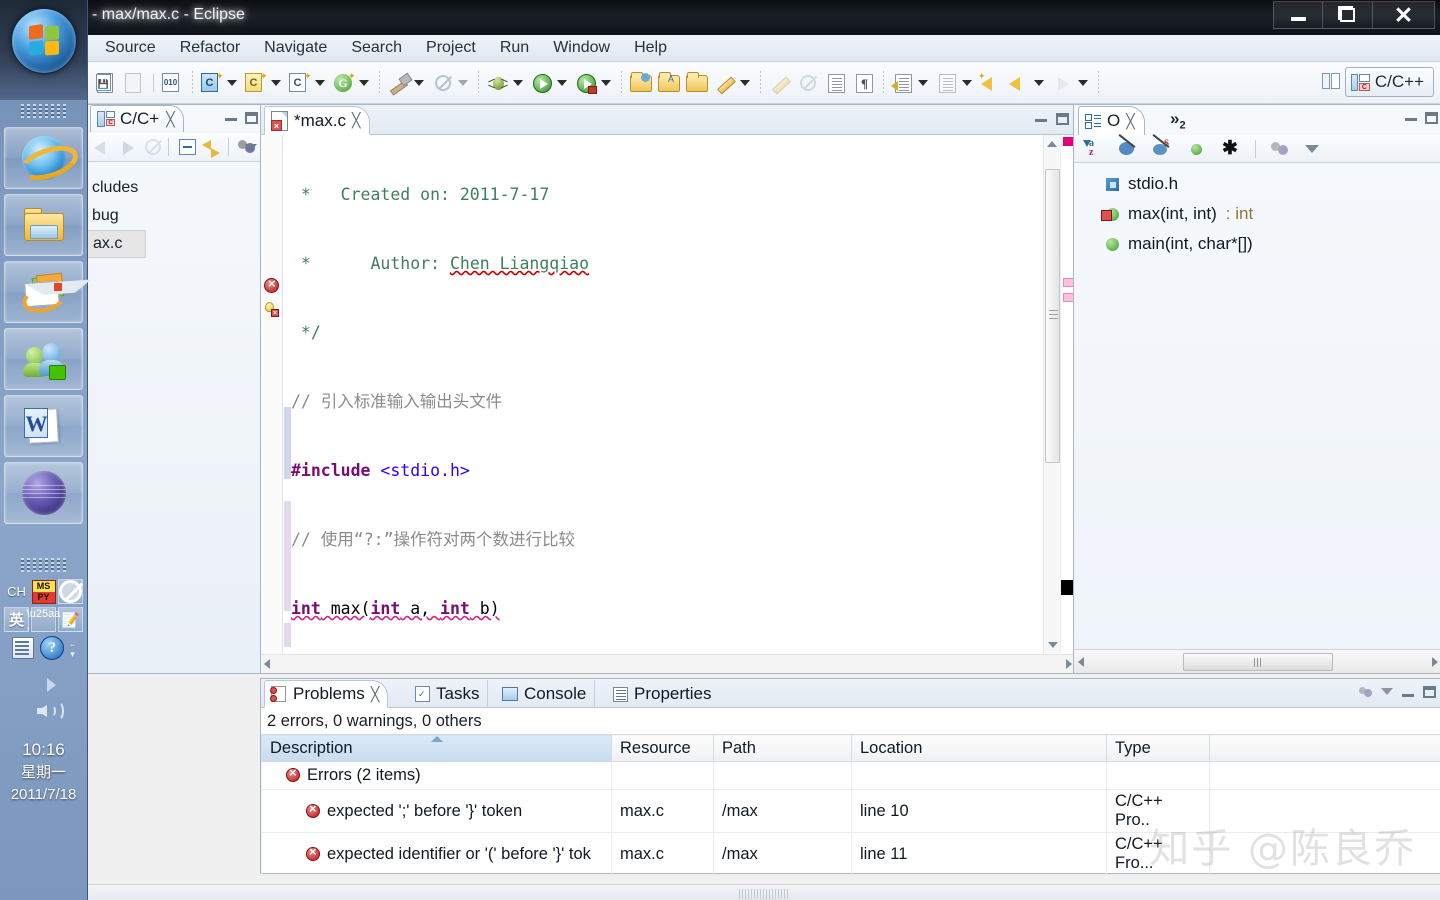 This screenshot has width=1440, height=900. Describe the element at coordinates (116, 244) in the screenshot. I see `tree-item-maxc: ax.c` at that location.